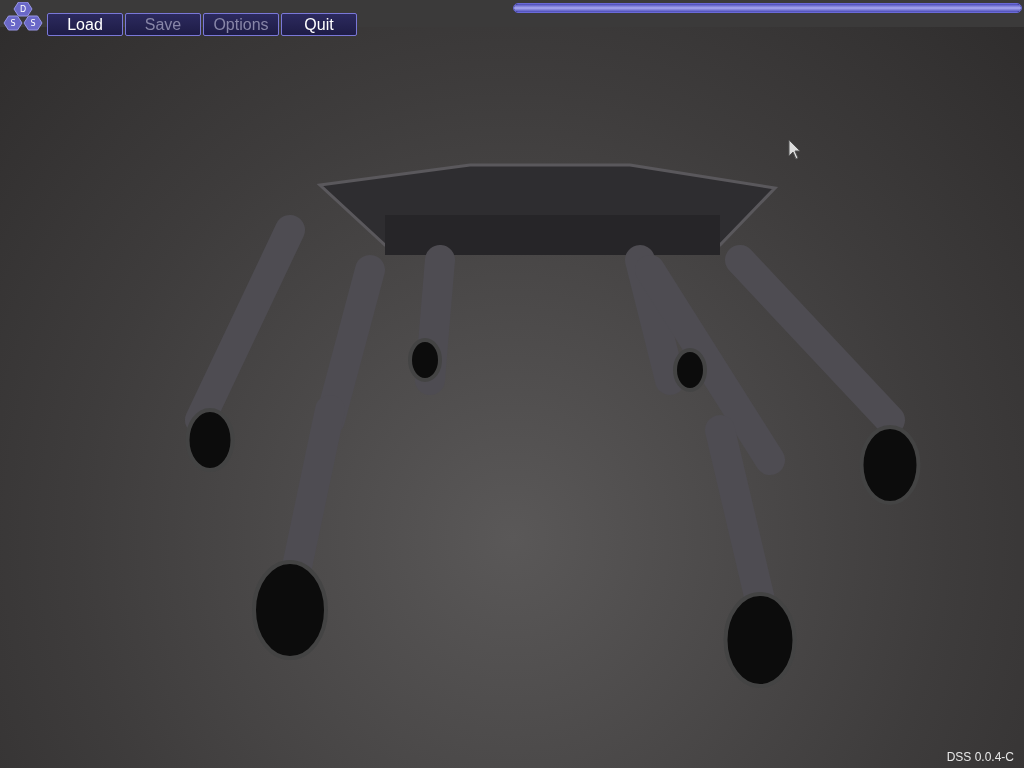  I want to click on mouse-pointer-icon, so click(795, 150).